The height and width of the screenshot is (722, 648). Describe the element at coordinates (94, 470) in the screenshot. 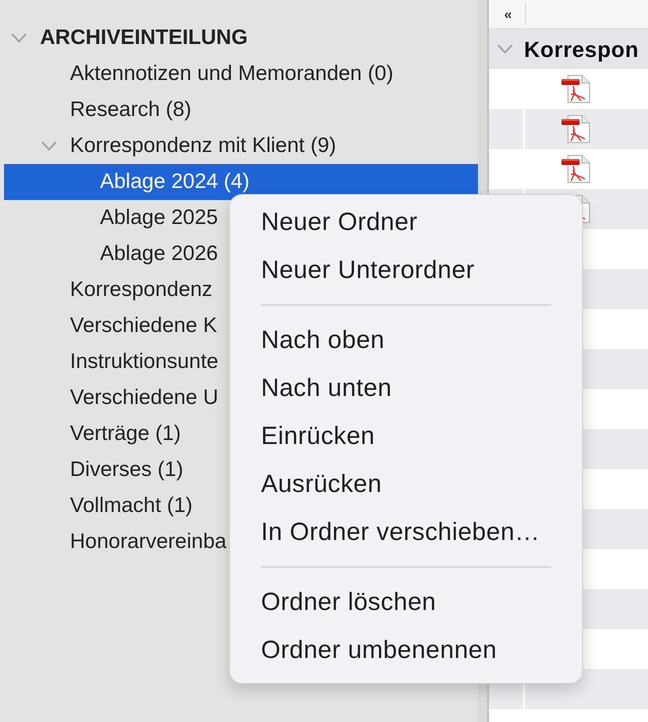

I see `tree-item: Diverses (1)` at that location.